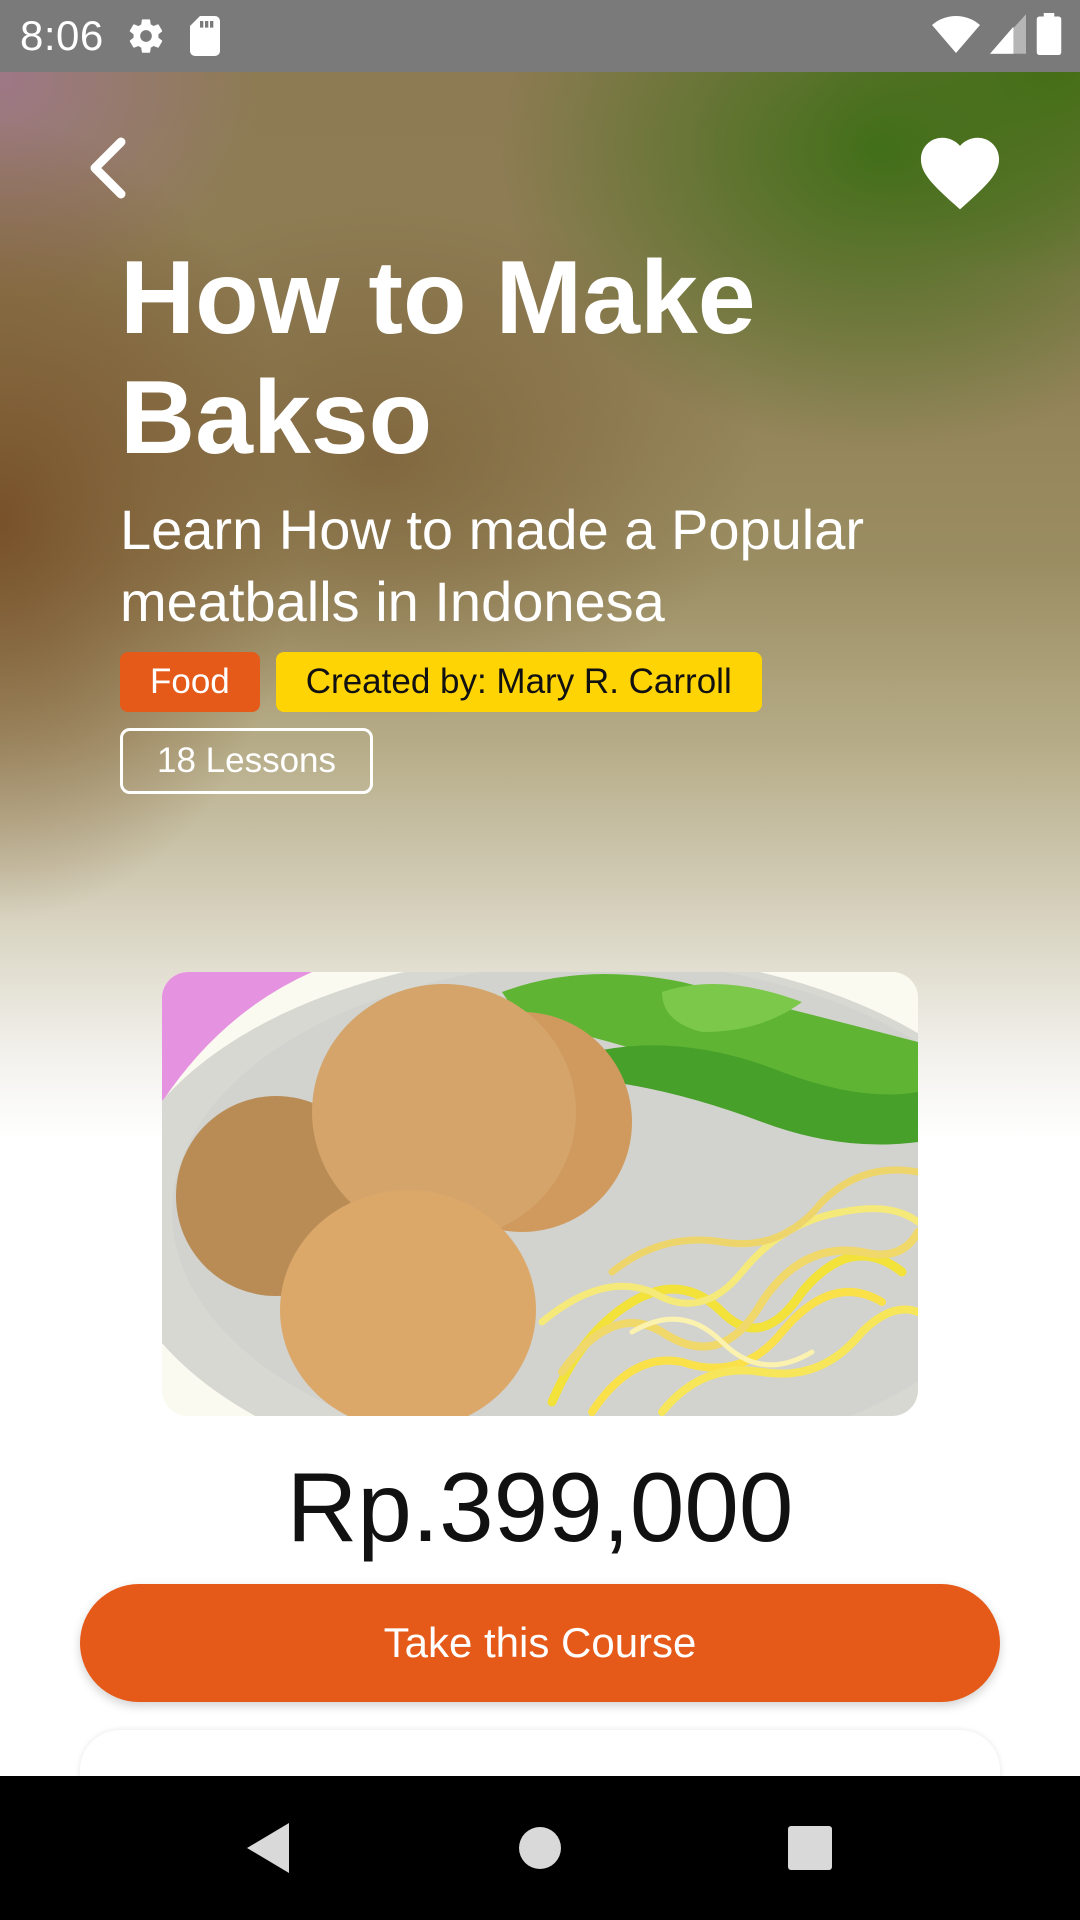 The width and height of the screenshot is (1080, 1920). What do you see at coordinates (1049, 36) in the screenshot?
I see `battery-icon` at bounding box center [1049, 36].